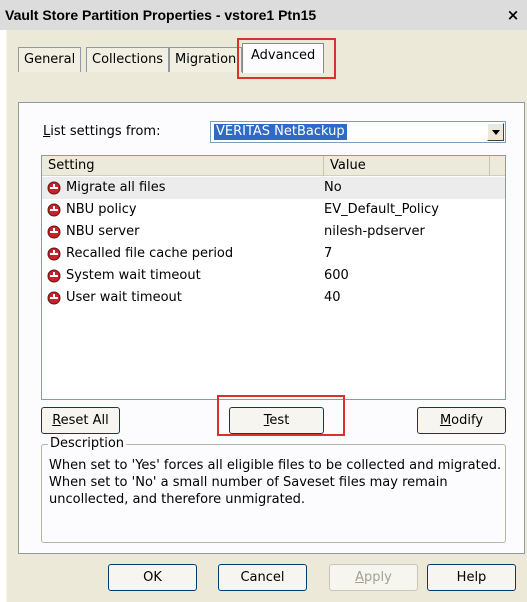  Describe the element at coordinates (152, 577) in the screenshot. I see `ok-button: OK` at that location.